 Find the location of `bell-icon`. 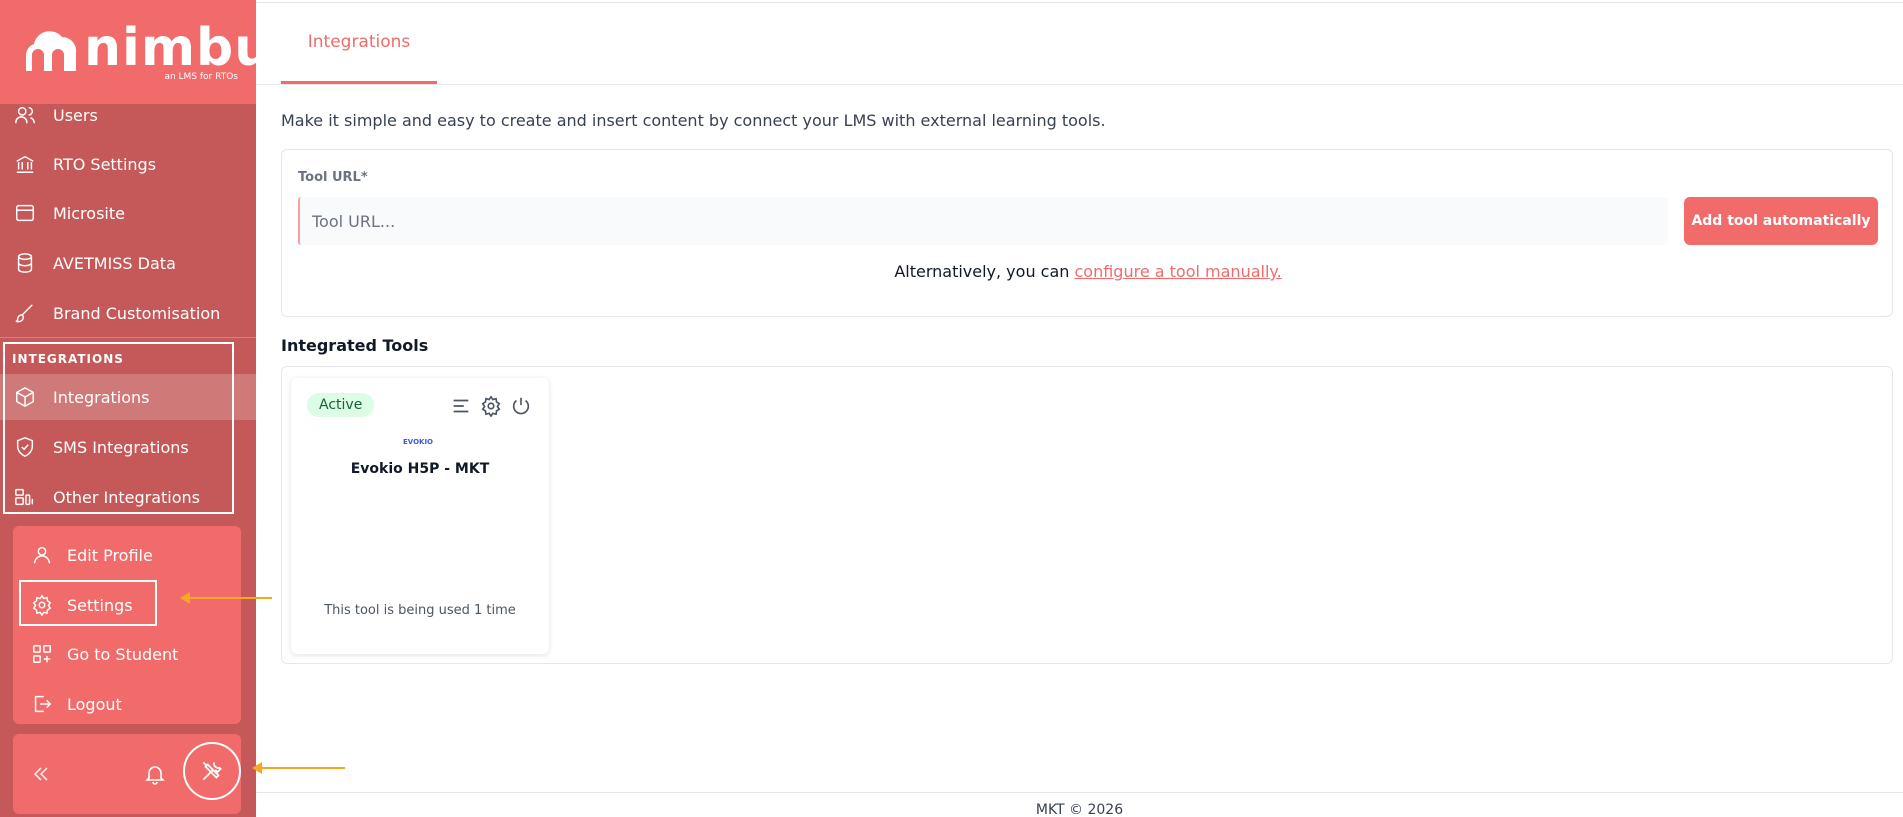

bell-icon is located at coordinates (155, 774).